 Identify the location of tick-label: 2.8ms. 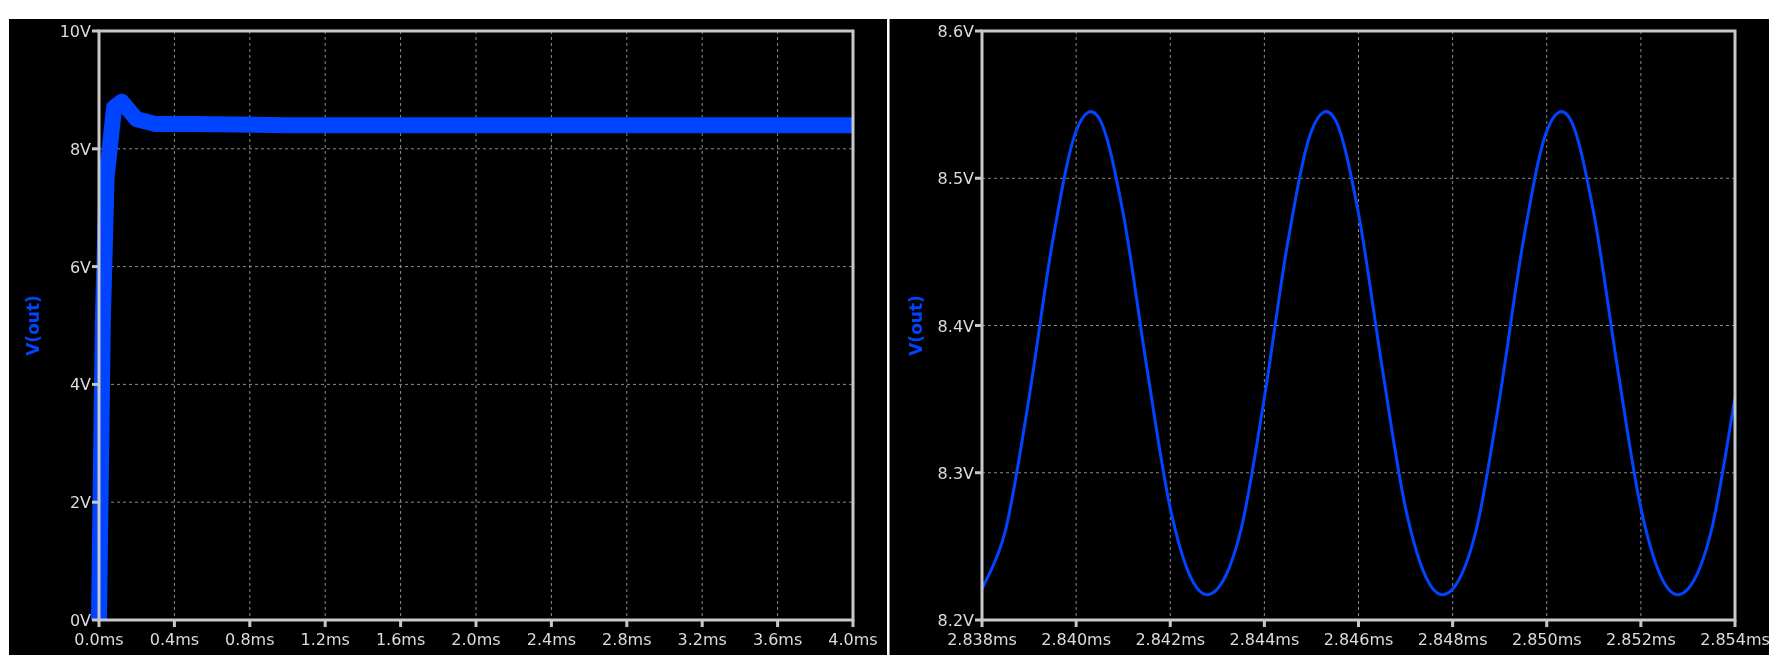
(627, 639).